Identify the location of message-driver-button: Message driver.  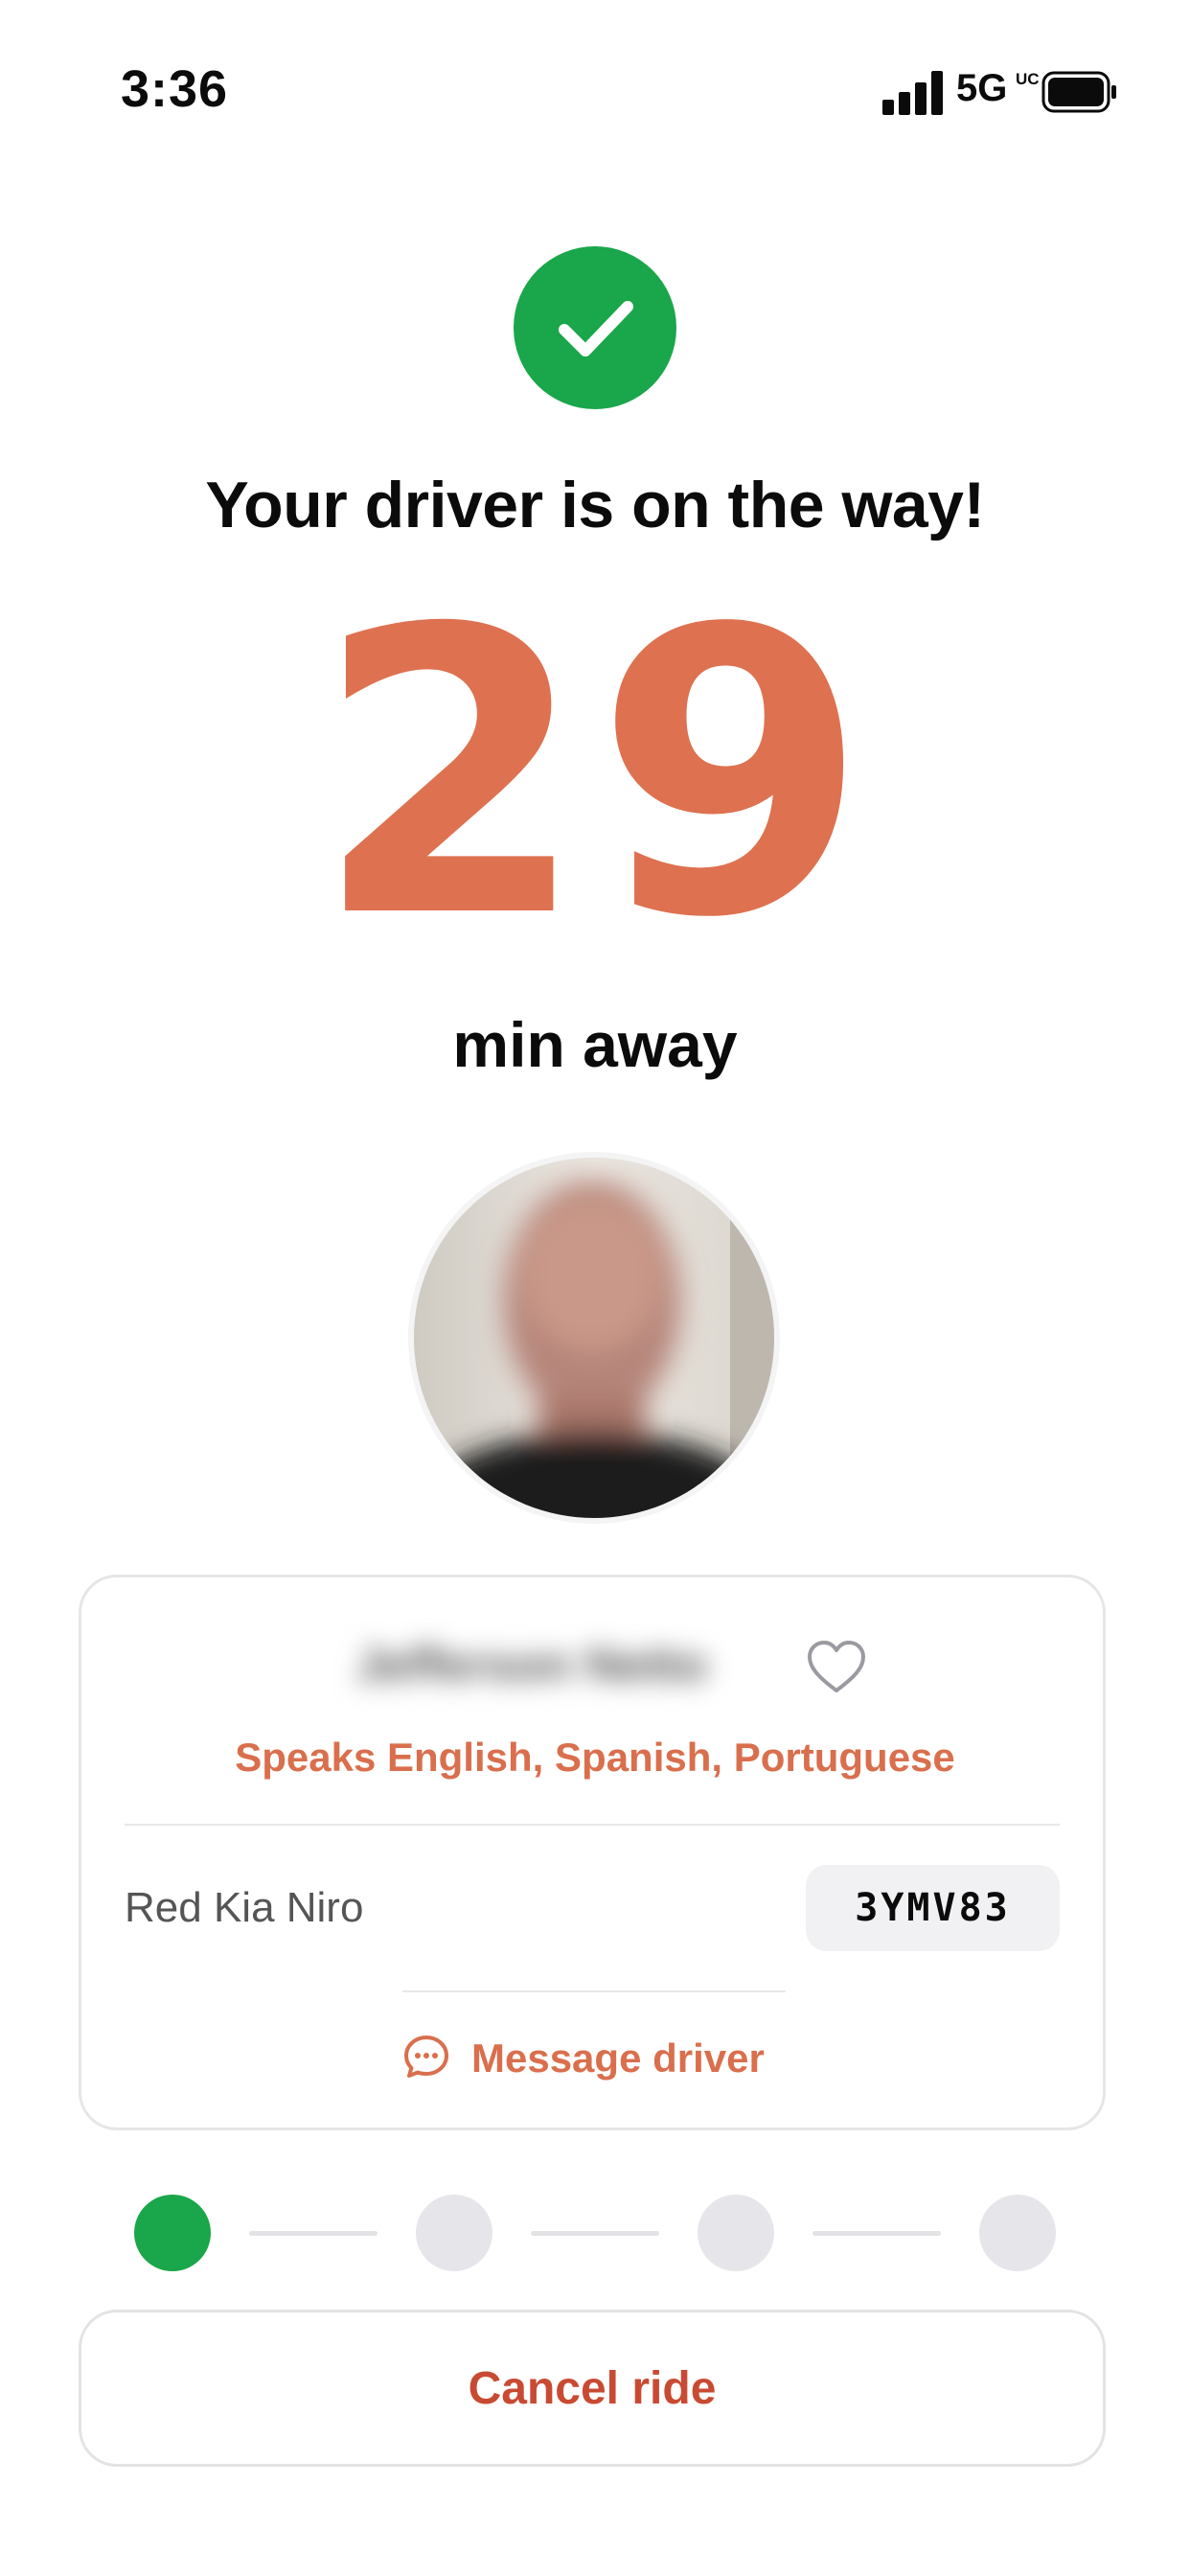
(584, 2058).